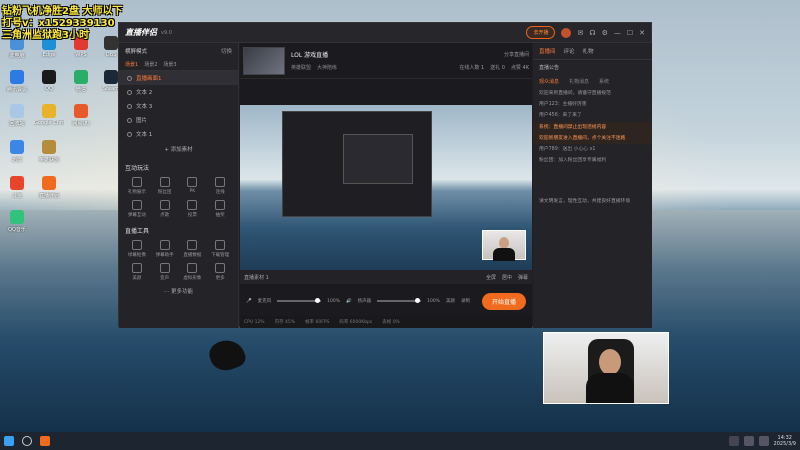  What do you see at coordinates (149, 79) in the screenshot?
I see `source-label: 直播画面1` at bounding box center [149, 79].